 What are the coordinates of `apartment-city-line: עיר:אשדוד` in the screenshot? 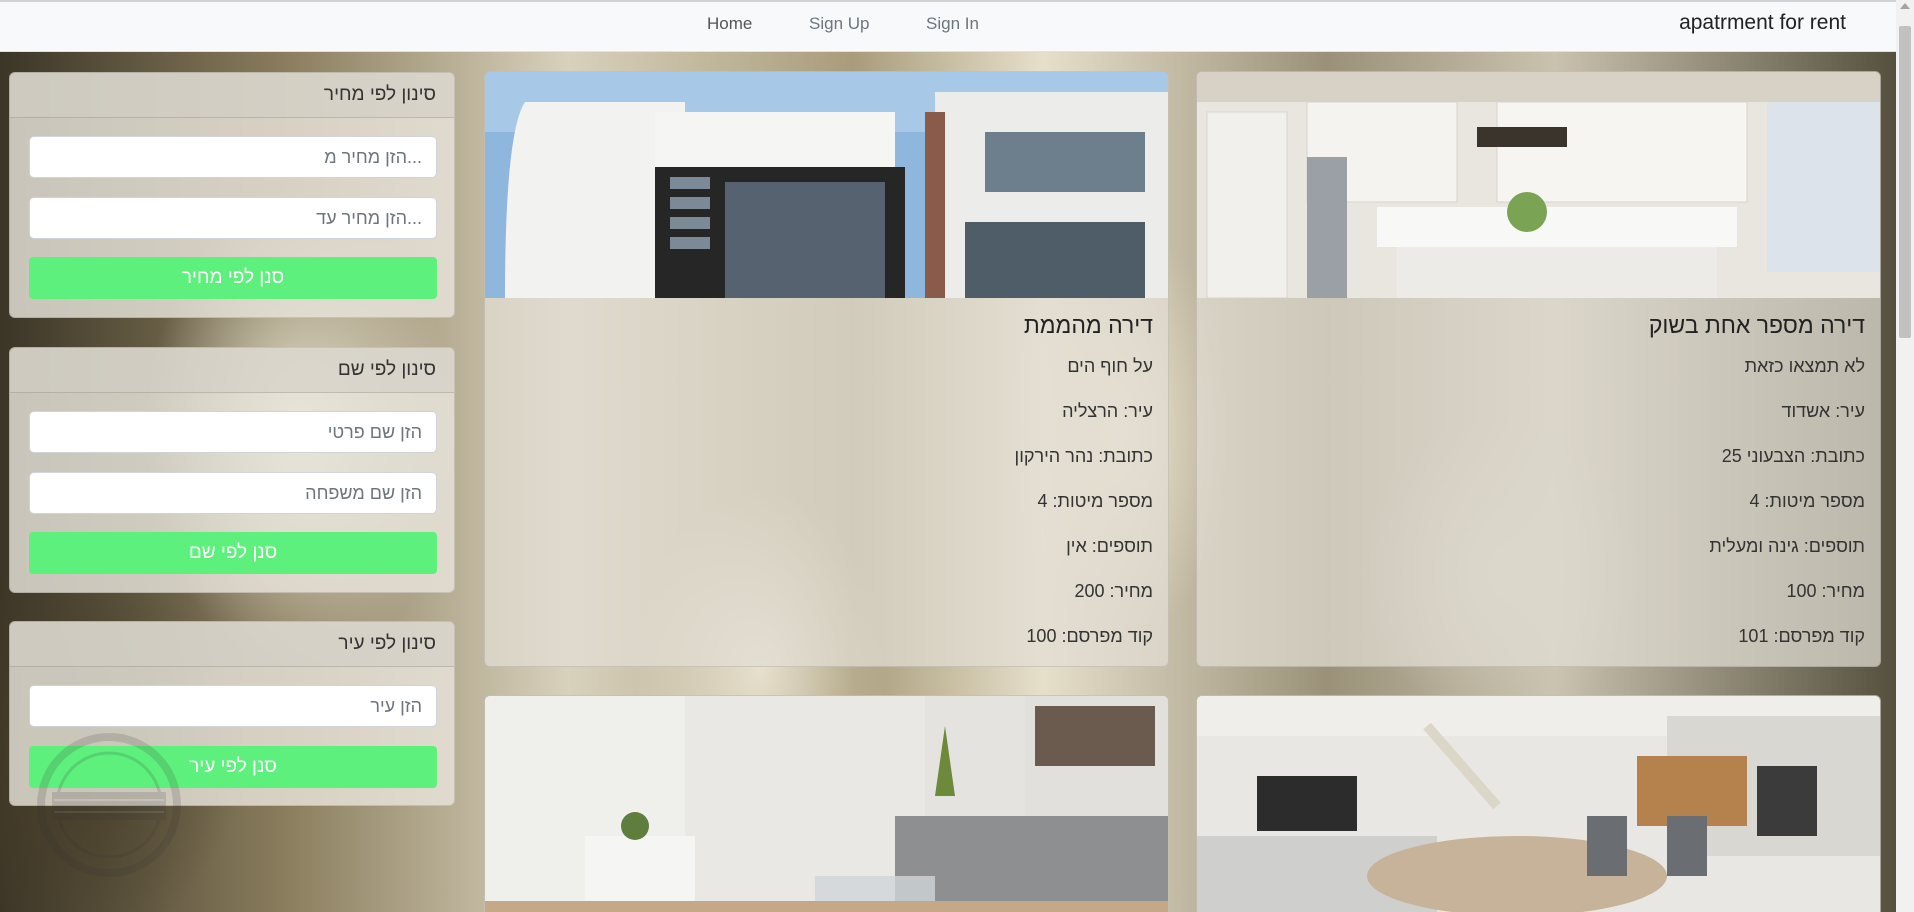 It's located at (1824, 411).